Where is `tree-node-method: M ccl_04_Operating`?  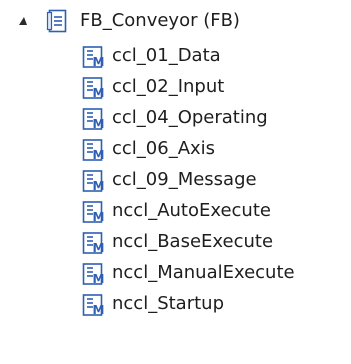
tree-node-method: M ccl_04_Operating is located at coordinates (175, 118).